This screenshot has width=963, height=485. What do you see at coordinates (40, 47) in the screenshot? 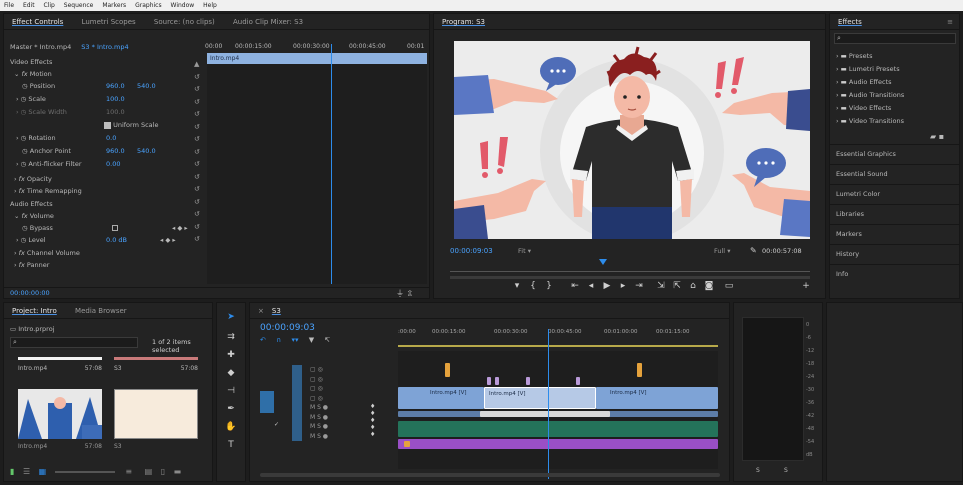
I see `source-label: Master * Intro.mp4` at bounding box center [40, 47].